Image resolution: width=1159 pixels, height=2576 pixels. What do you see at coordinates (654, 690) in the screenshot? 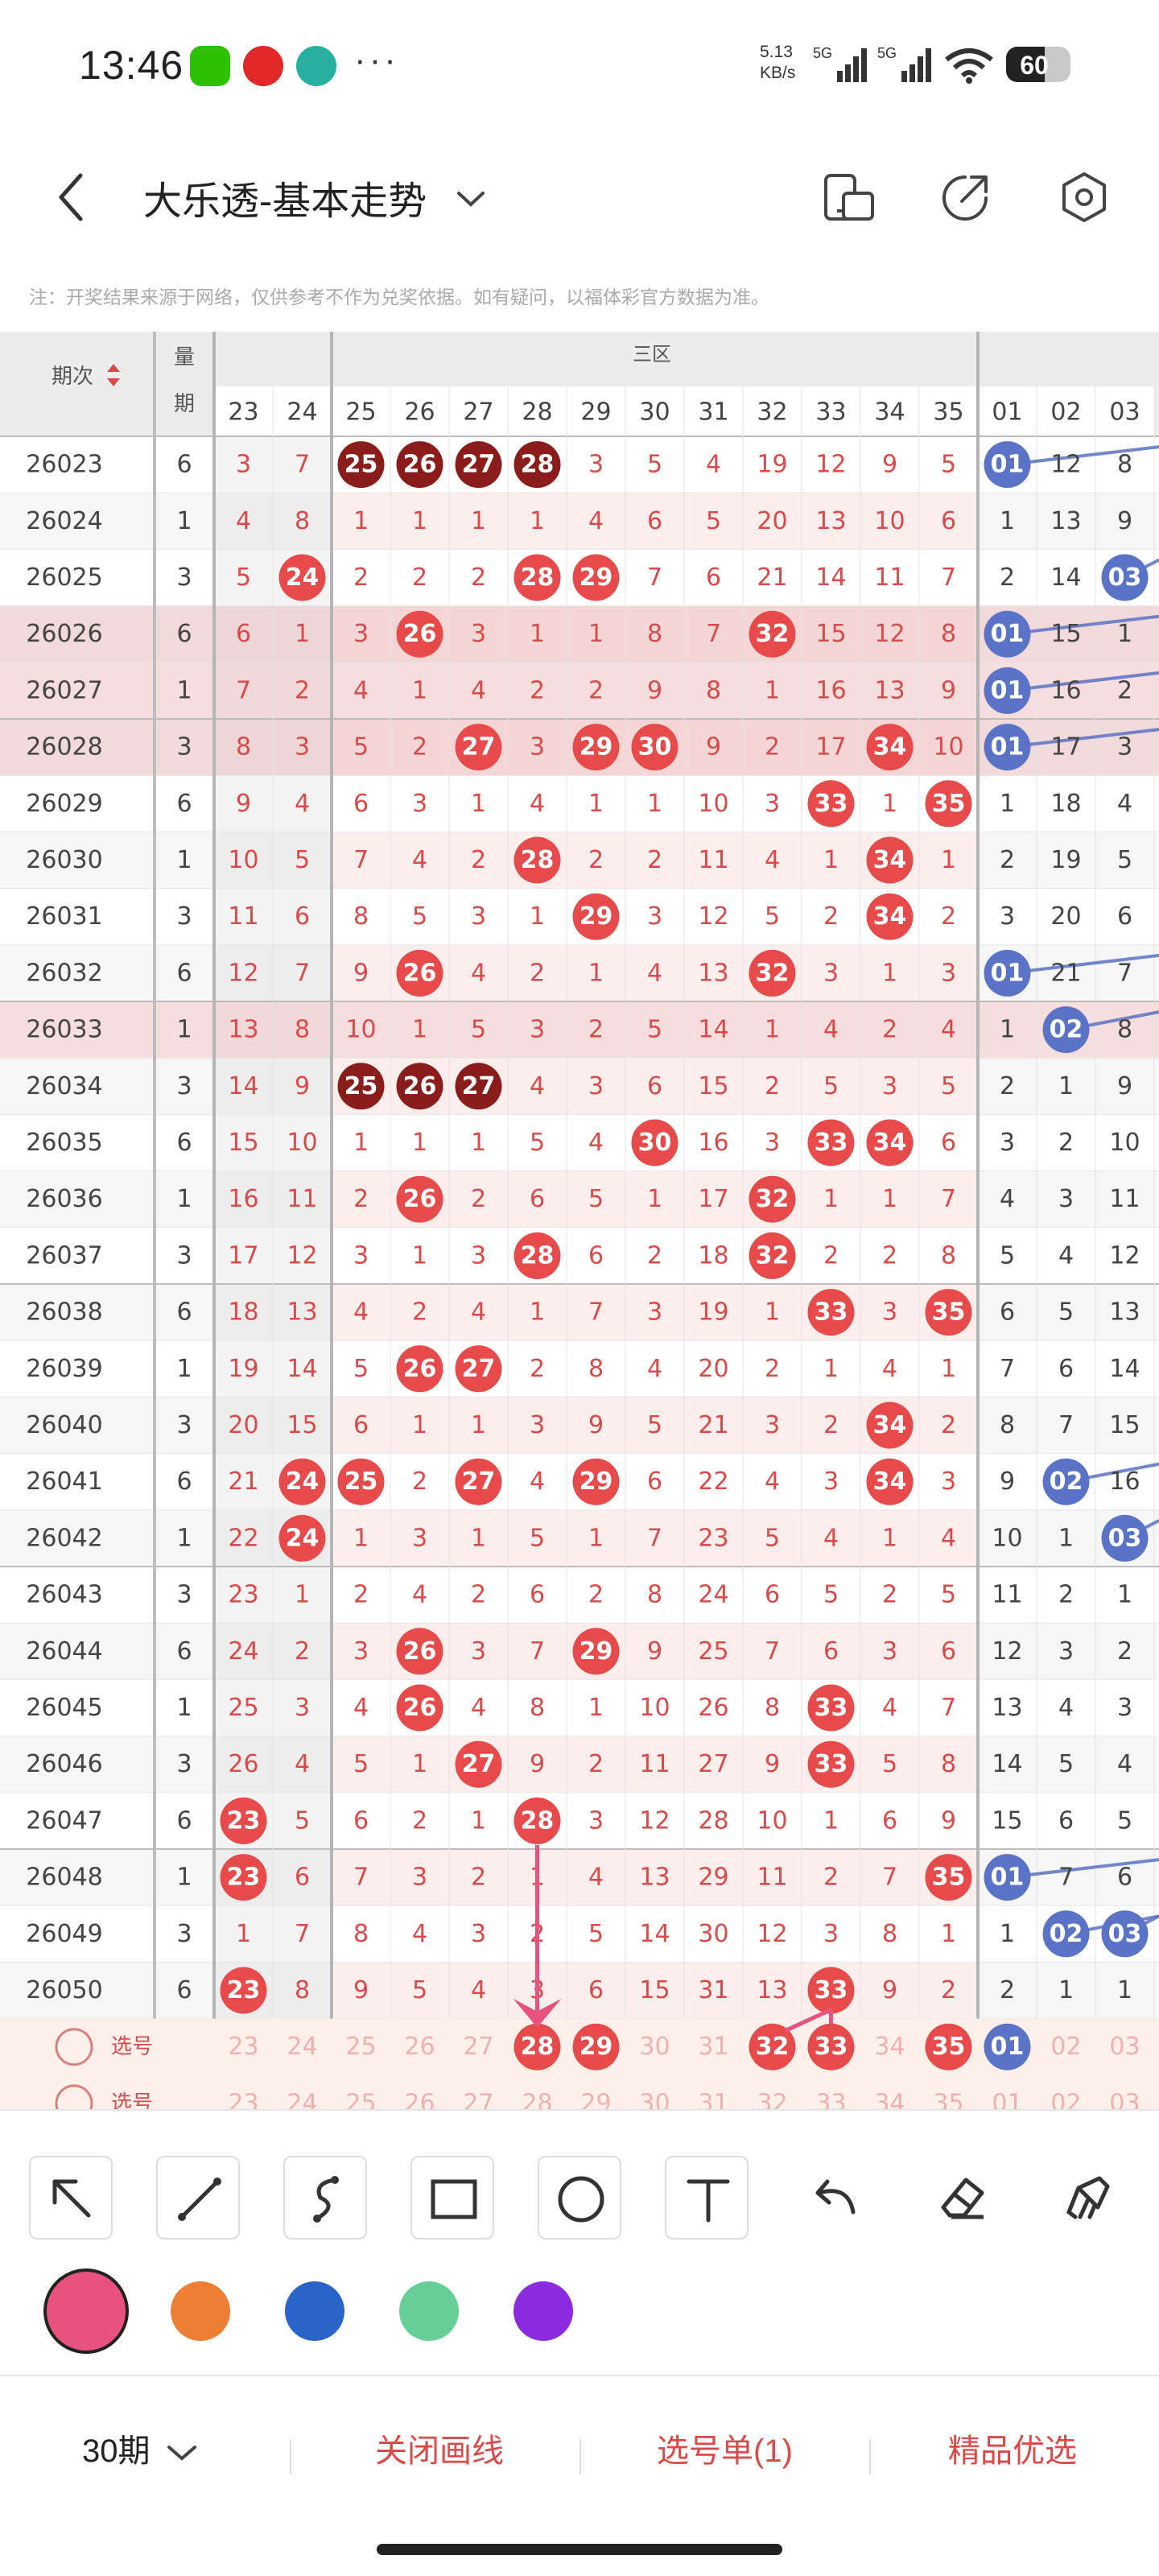
I see `omission-cell: 9` at bounding box center [654, 690].